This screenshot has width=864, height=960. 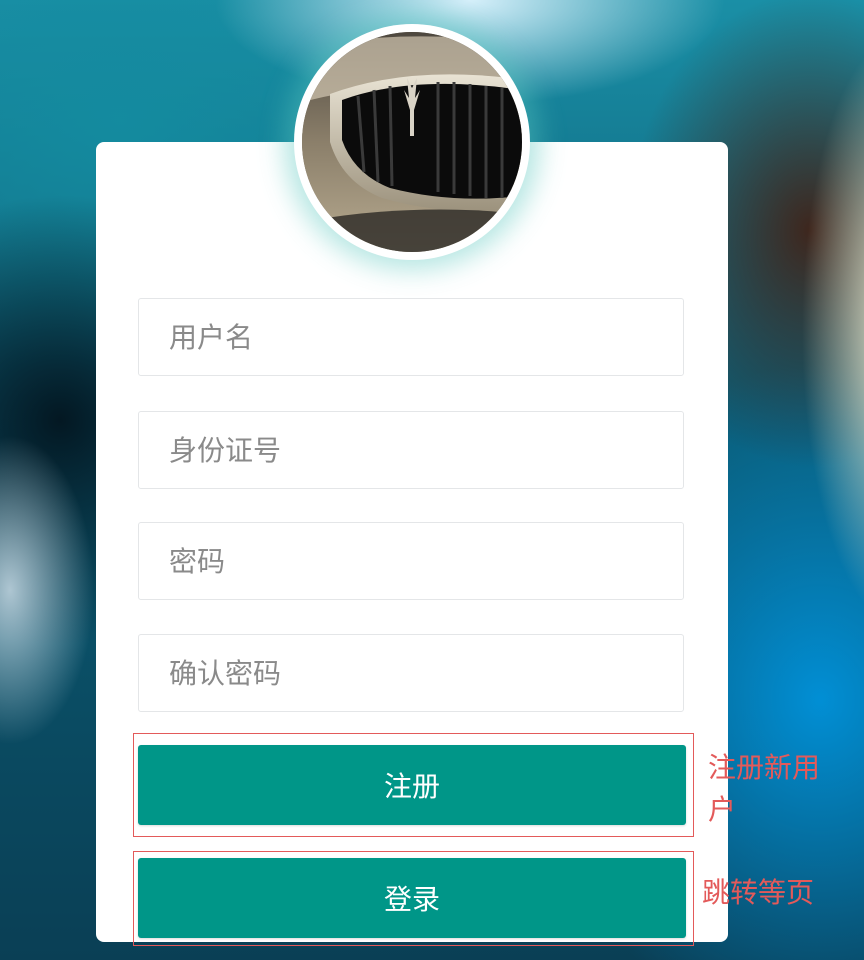 I want to click on password-field, so click(x=411, y=561).